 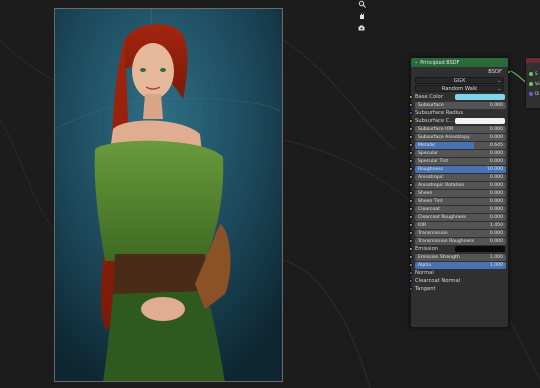 I want to click on emission-socket, so click(x=410, y=249).